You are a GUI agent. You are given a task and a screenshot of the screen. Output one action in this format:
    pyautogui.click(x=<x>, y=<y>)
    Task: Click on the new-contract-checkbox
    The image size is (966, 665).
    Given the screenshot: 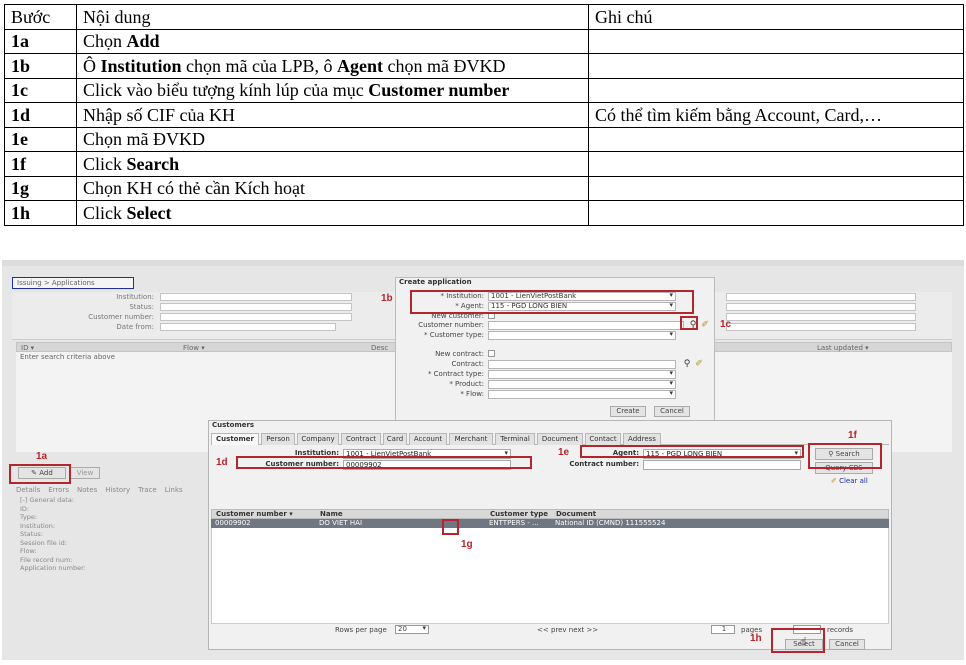 What is the action you would take?
    pyautogui.click(x=491, y=353)
    